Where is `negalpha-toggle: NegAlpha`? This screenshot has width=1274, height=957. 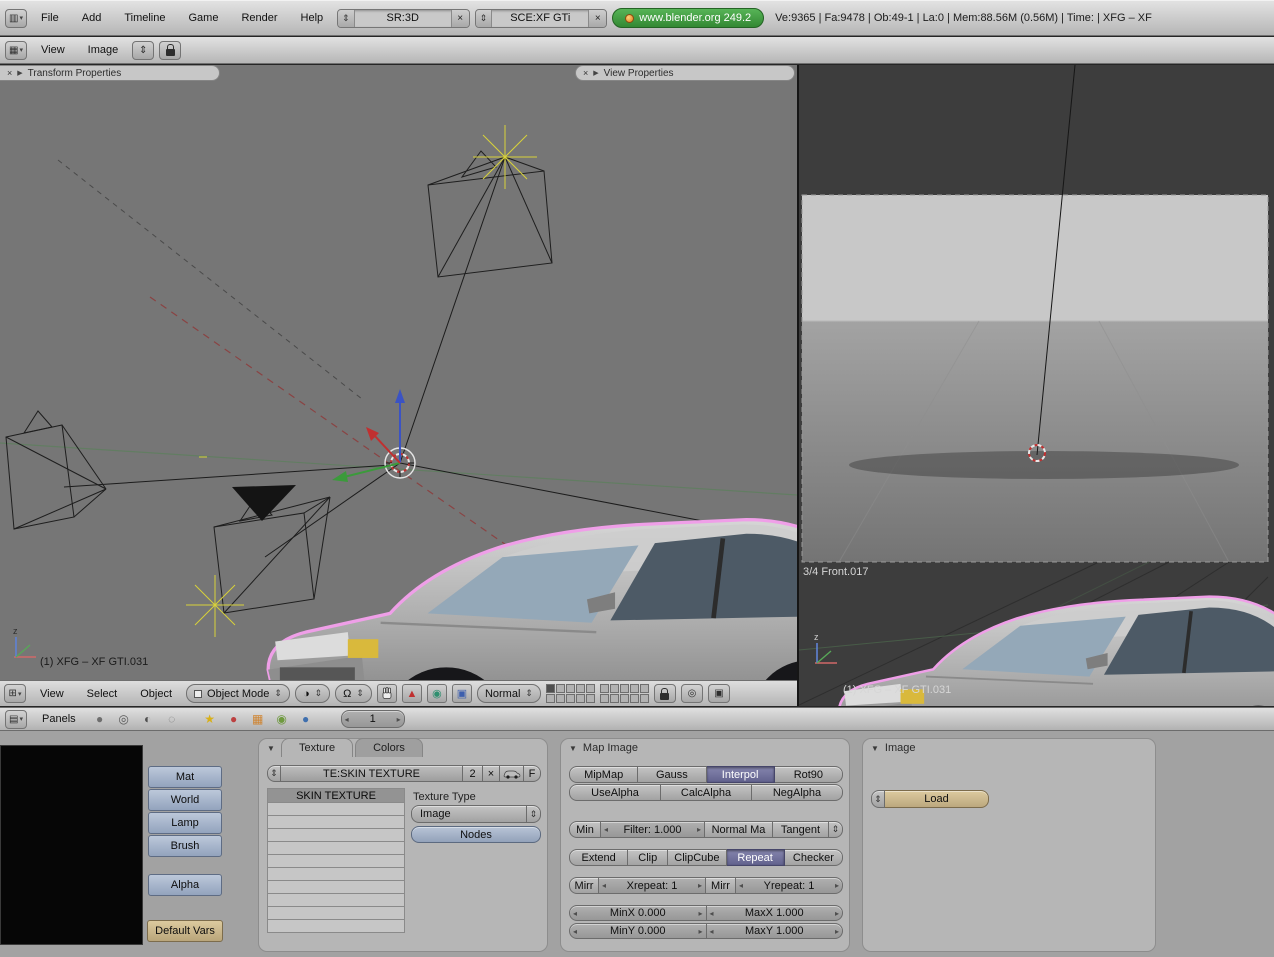
negalpha-toggle: NegAlpha is located at coordinates (797, 792).